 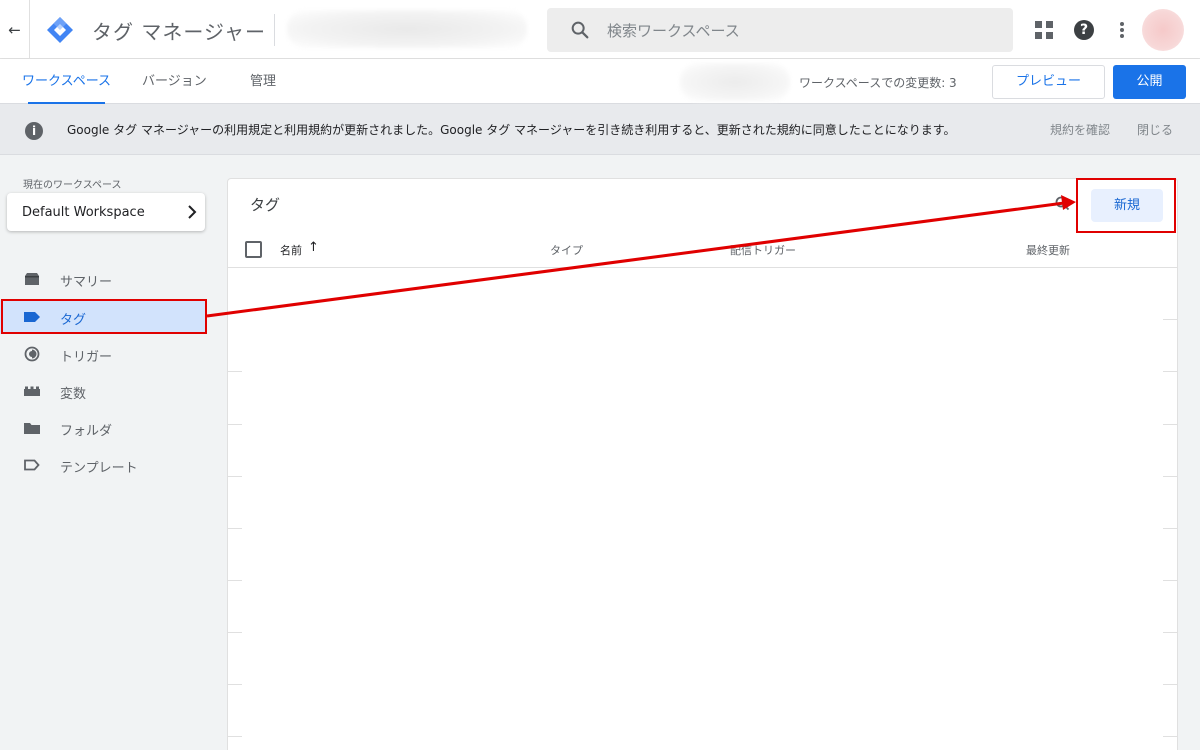 What do you see at coordinates (99, 468) in the screenshot?
I see `sidebar-item-label: テンプレート` at bounding box center [99, 468].